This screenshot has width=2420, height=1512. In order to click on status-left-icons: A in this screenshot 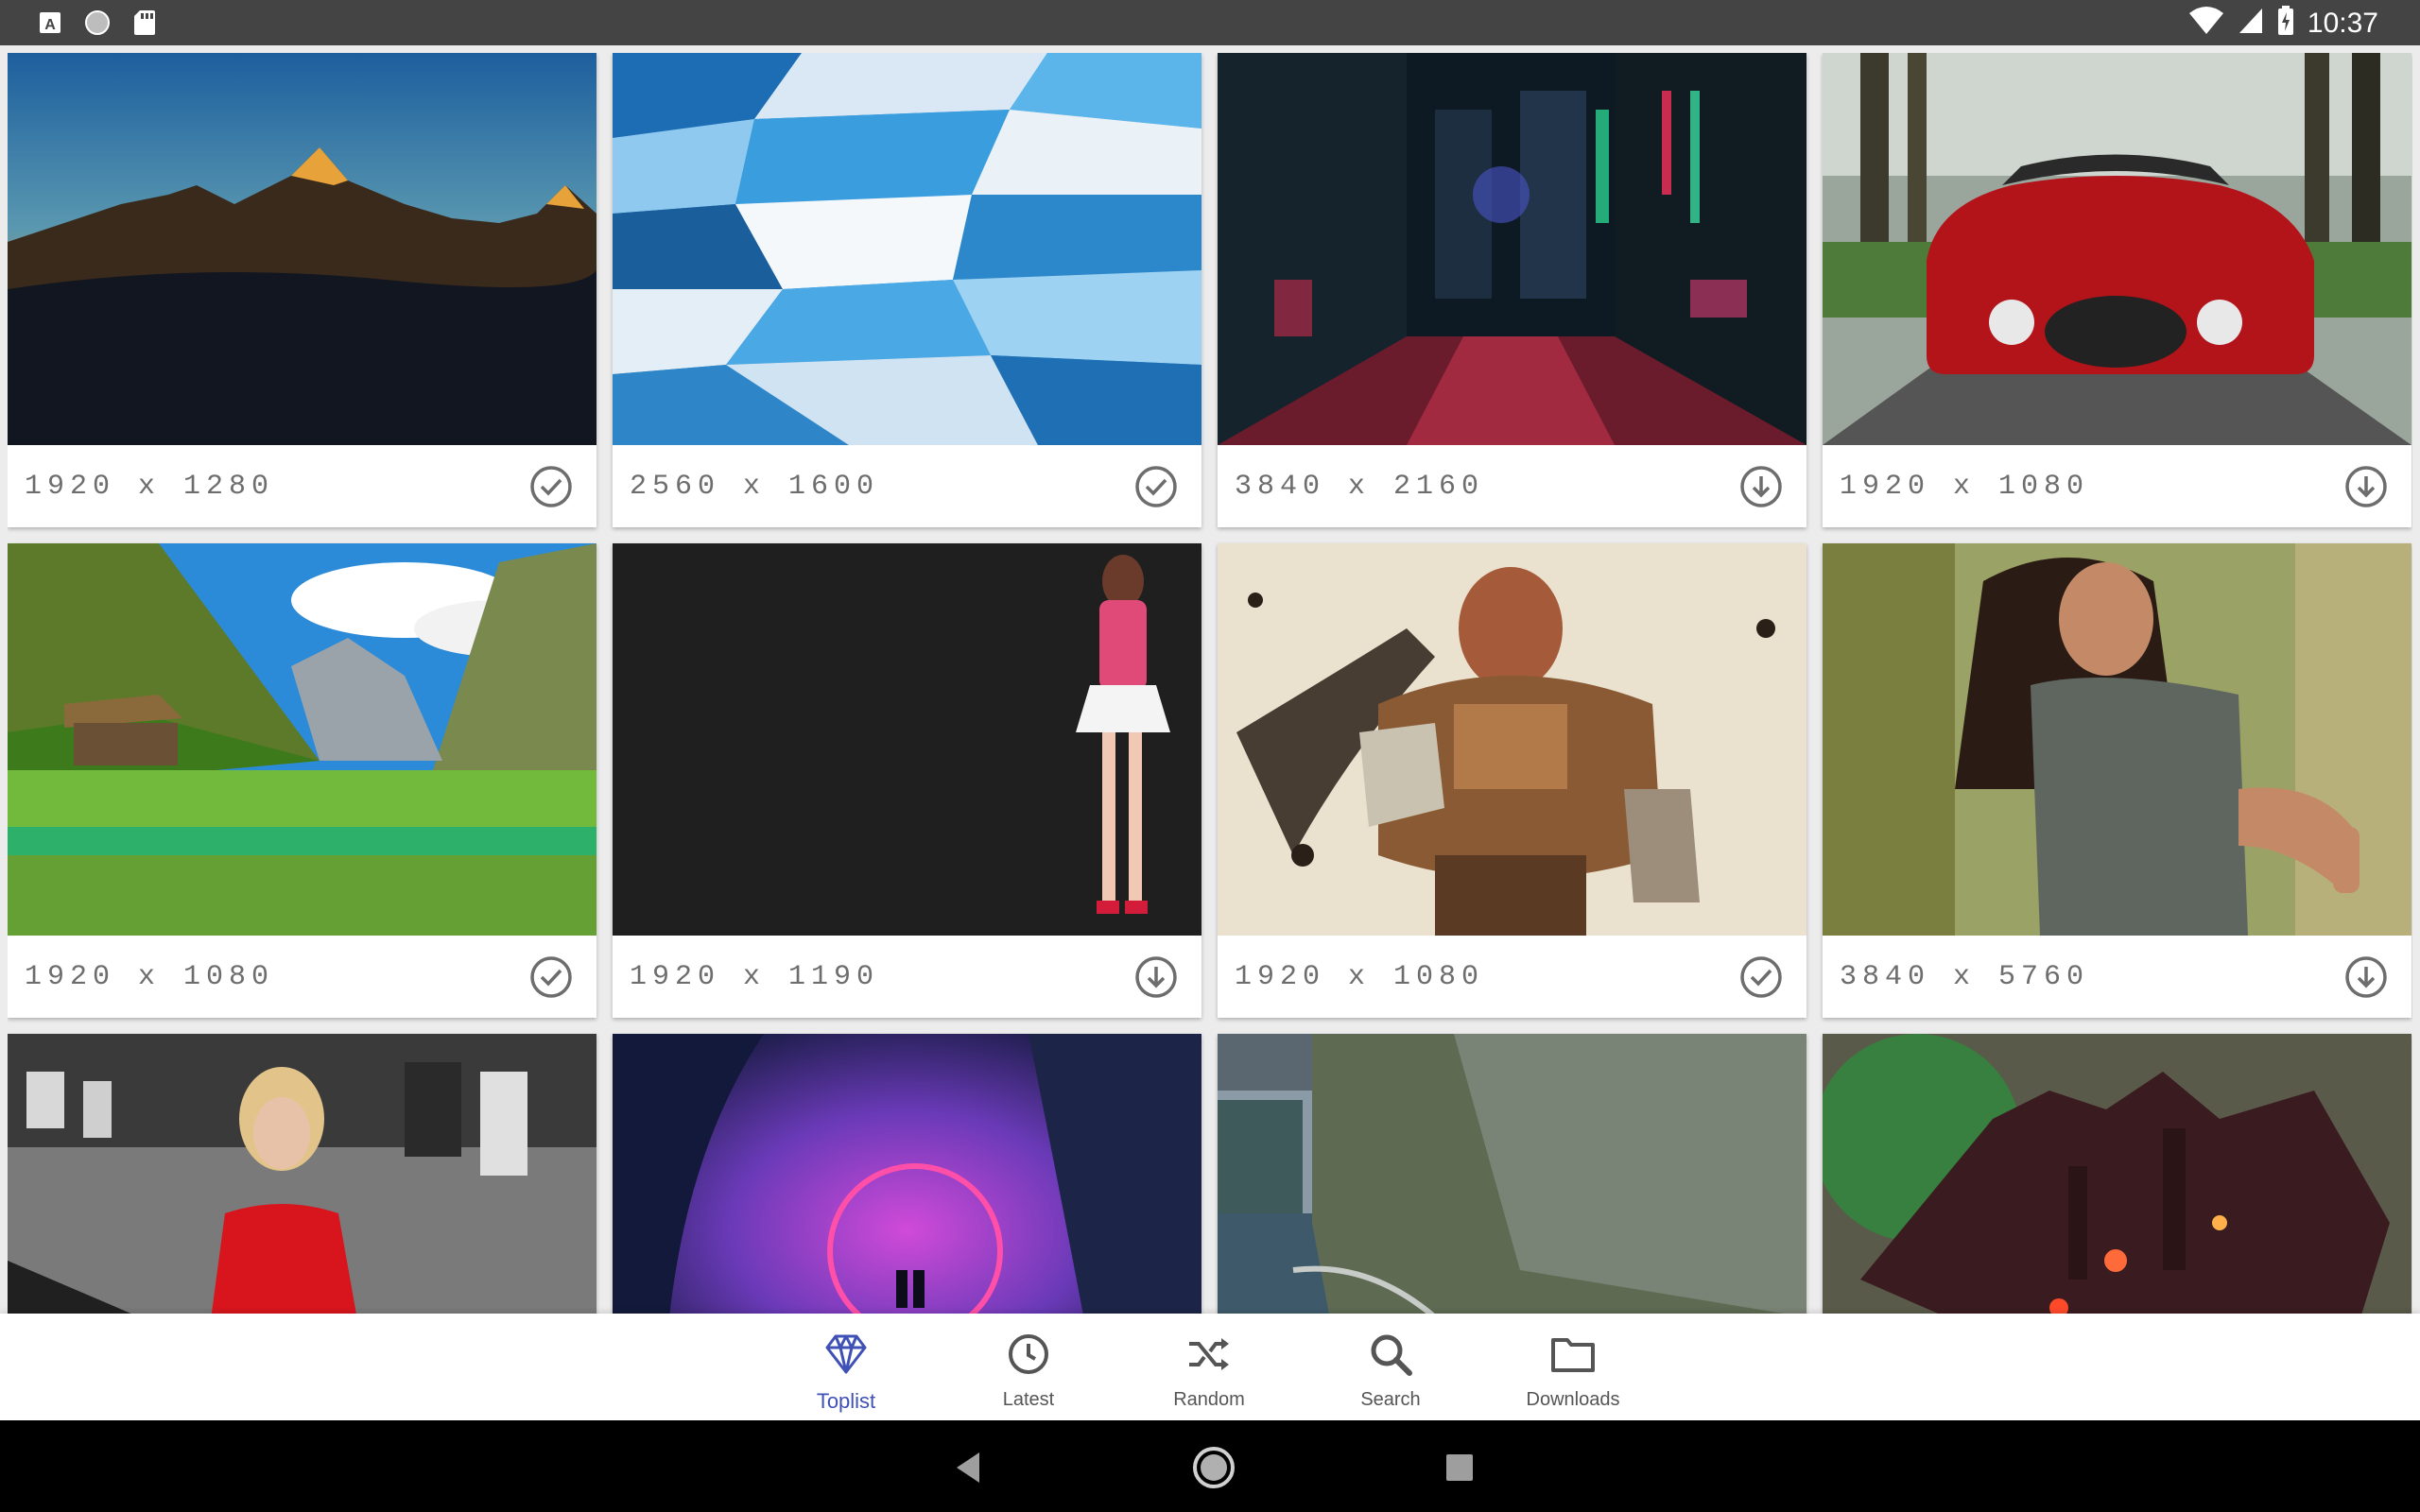, I will do `click(97, 25)`.